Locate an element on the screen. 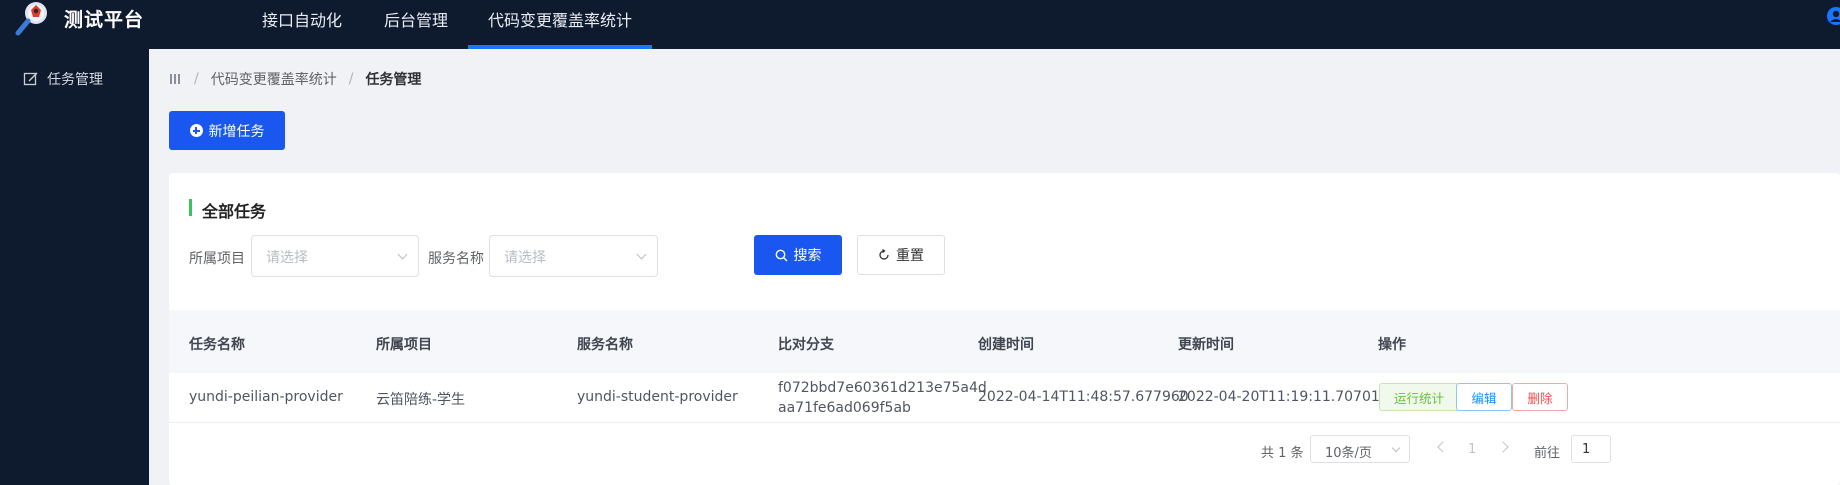 The height and width of the screenshot is (485, 1840). sidebar: 任务管理 is located at coordinates (74, 267).